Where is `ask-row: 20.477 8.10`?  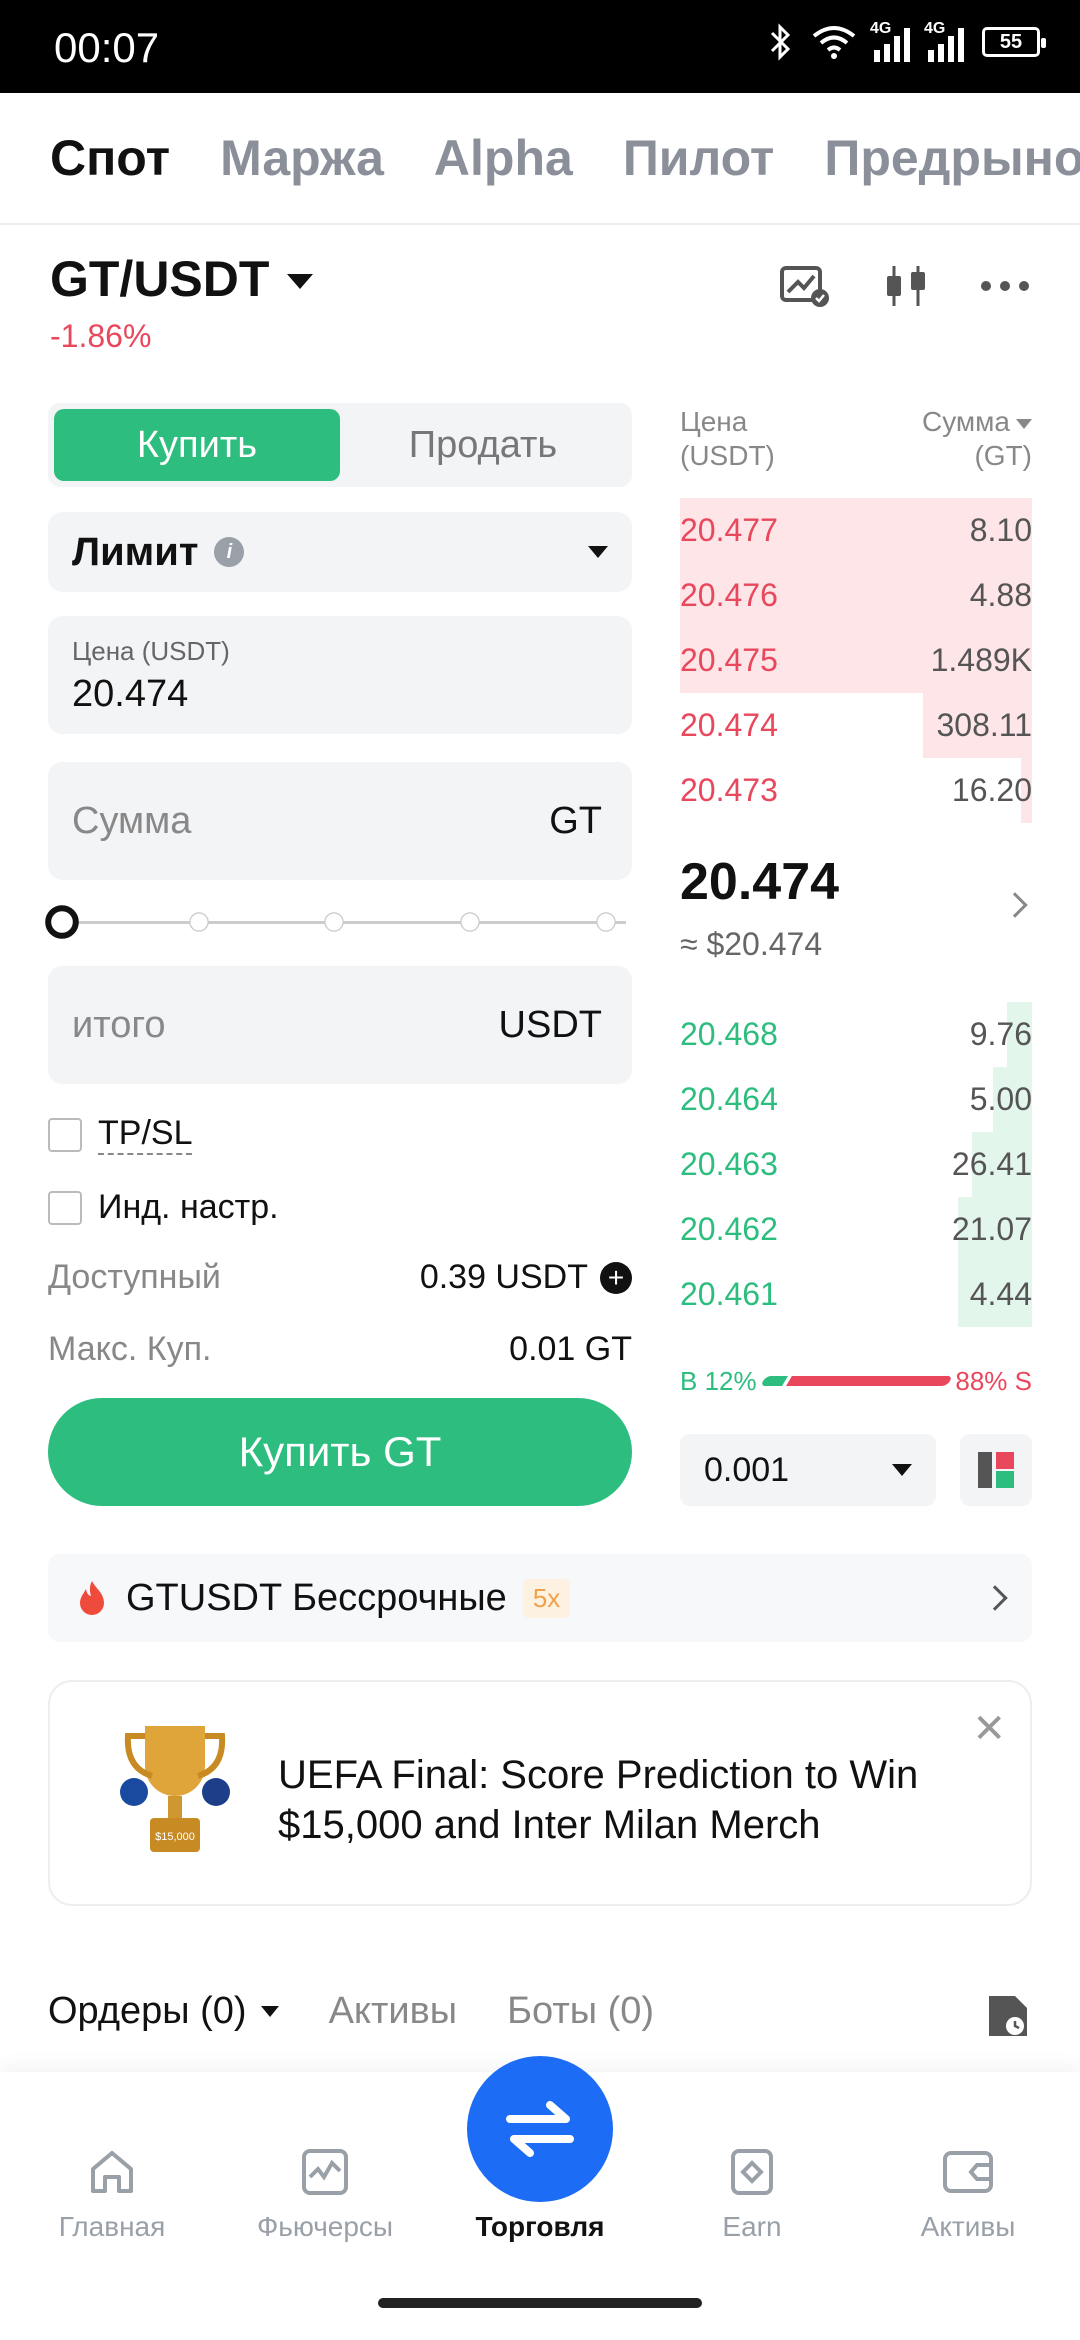 ask-row: 20.477 8.10 is located at coordinates (856, 530).